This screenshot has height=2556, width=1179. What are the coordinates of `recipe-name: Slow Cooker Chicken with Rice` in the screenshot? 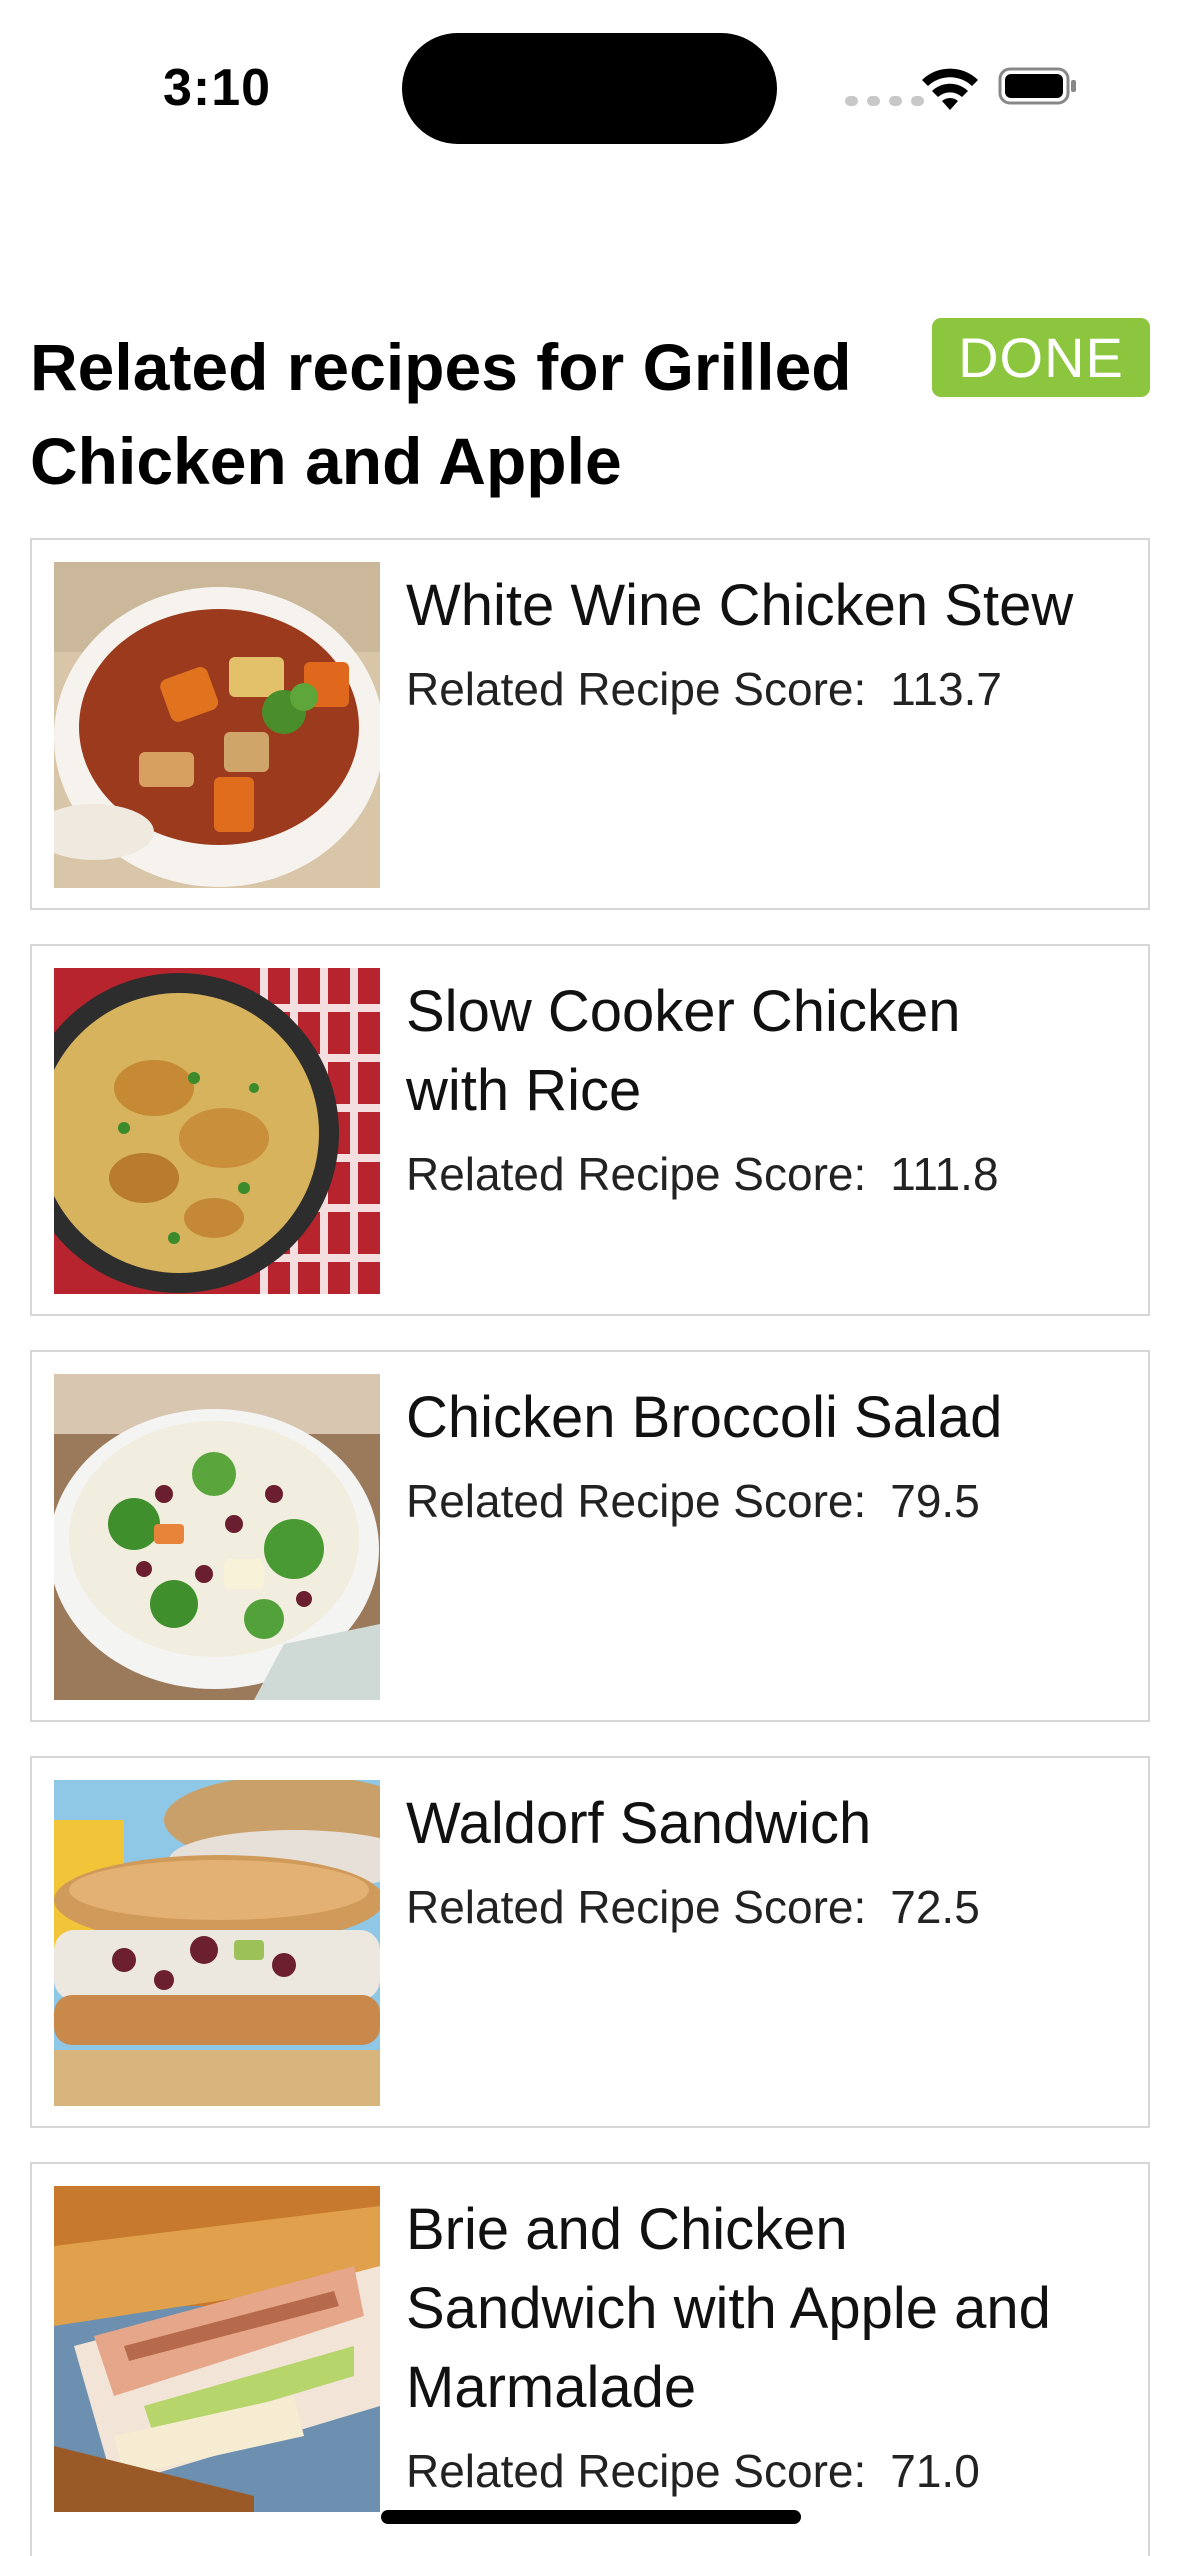 It's located at (683, 1051).